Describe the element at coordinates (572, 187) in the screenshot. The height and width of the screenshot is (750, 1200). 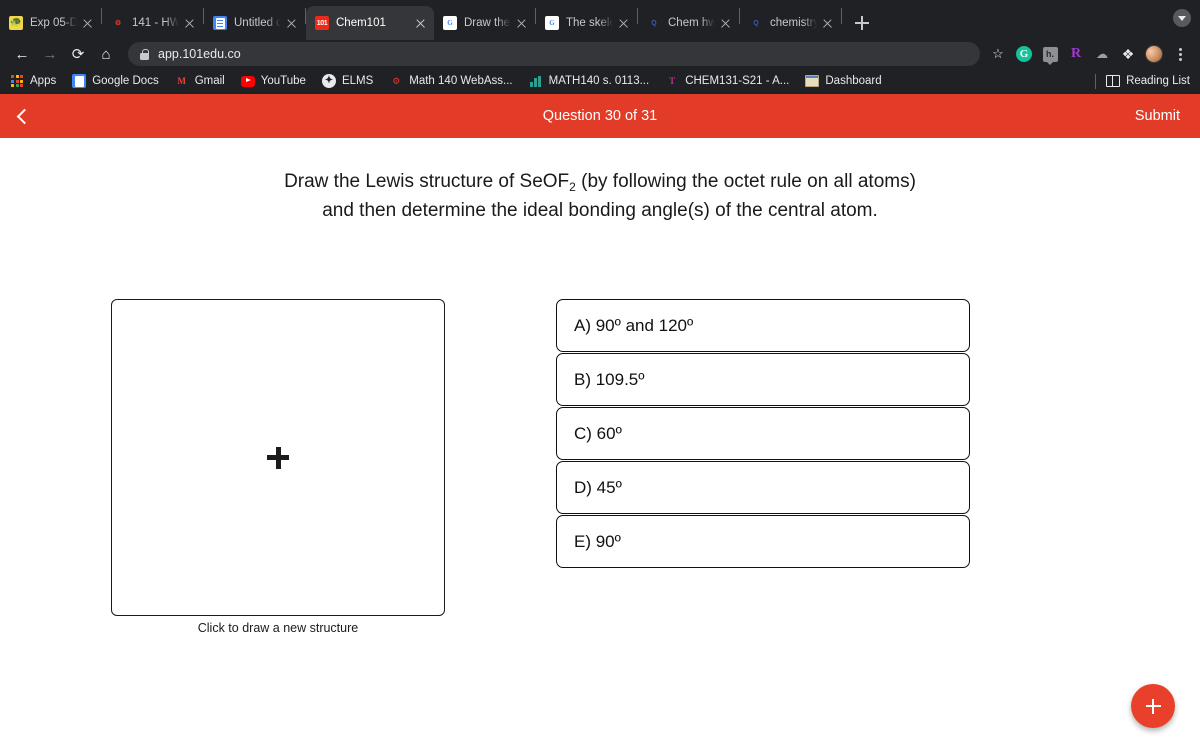
I see `question-subscript: 2` at that location.